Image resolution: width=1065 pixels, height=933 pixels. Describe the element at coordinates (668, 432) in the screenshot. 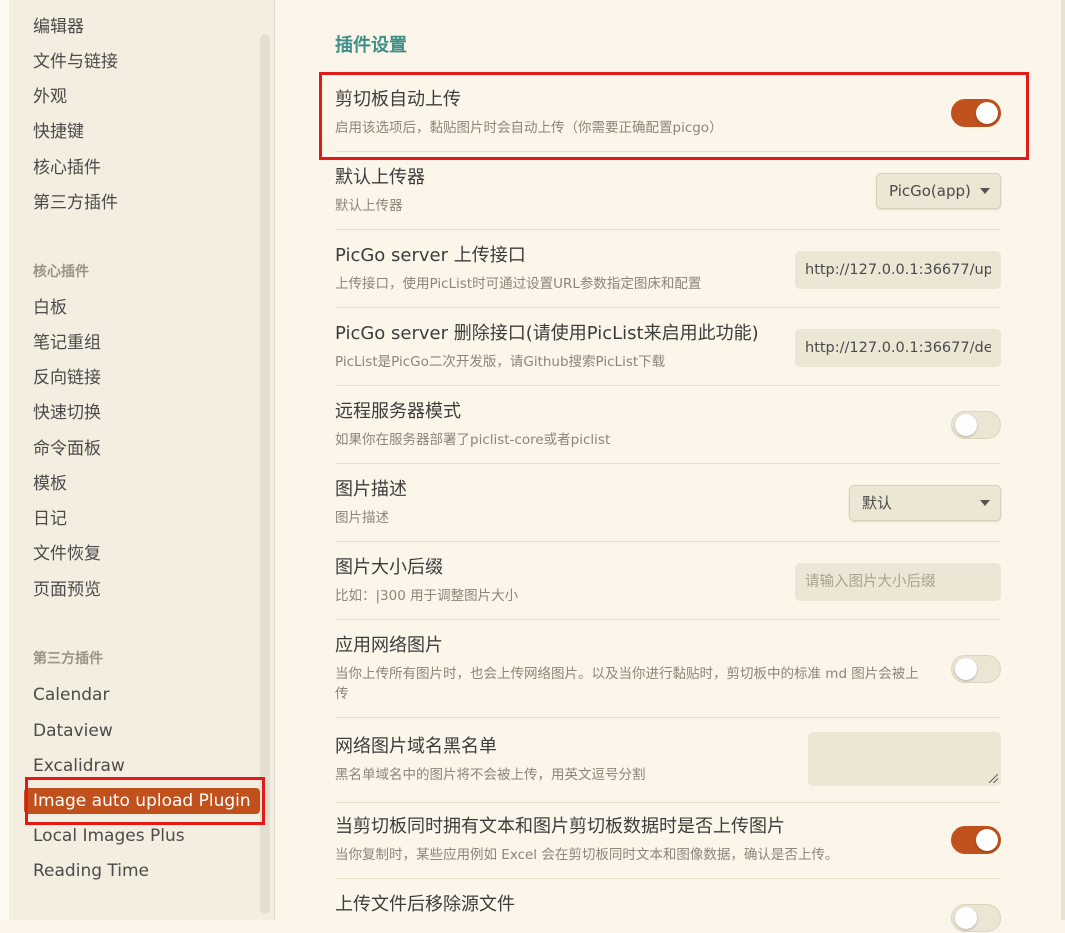

I see `setting-remote-mode: 远程服务器模式 如果你在服务器部署了piclist-core或者piclist` at that location.